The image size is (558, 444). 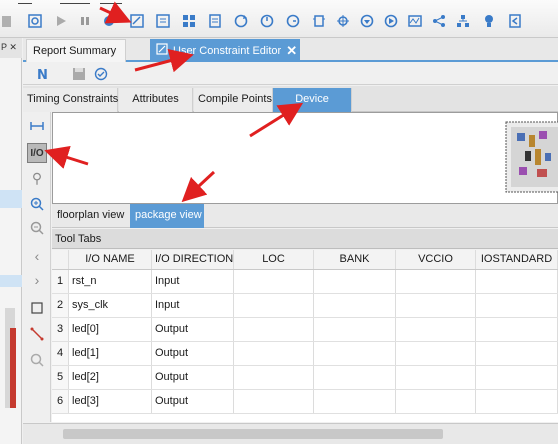 What do you see at coordinates (11, 48) in the screenshot?
I see `left-panel-header: P ✕` at bounding box center [11, 48].